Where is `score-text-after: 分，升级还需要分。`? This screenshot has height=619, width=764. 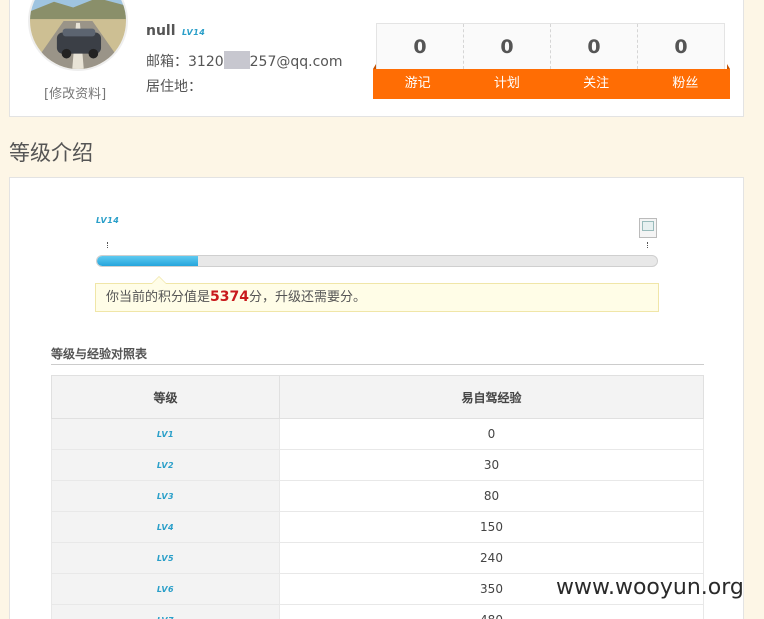
score-text-after: 分，升级还需要分。 is located at coordinates (307, 297).